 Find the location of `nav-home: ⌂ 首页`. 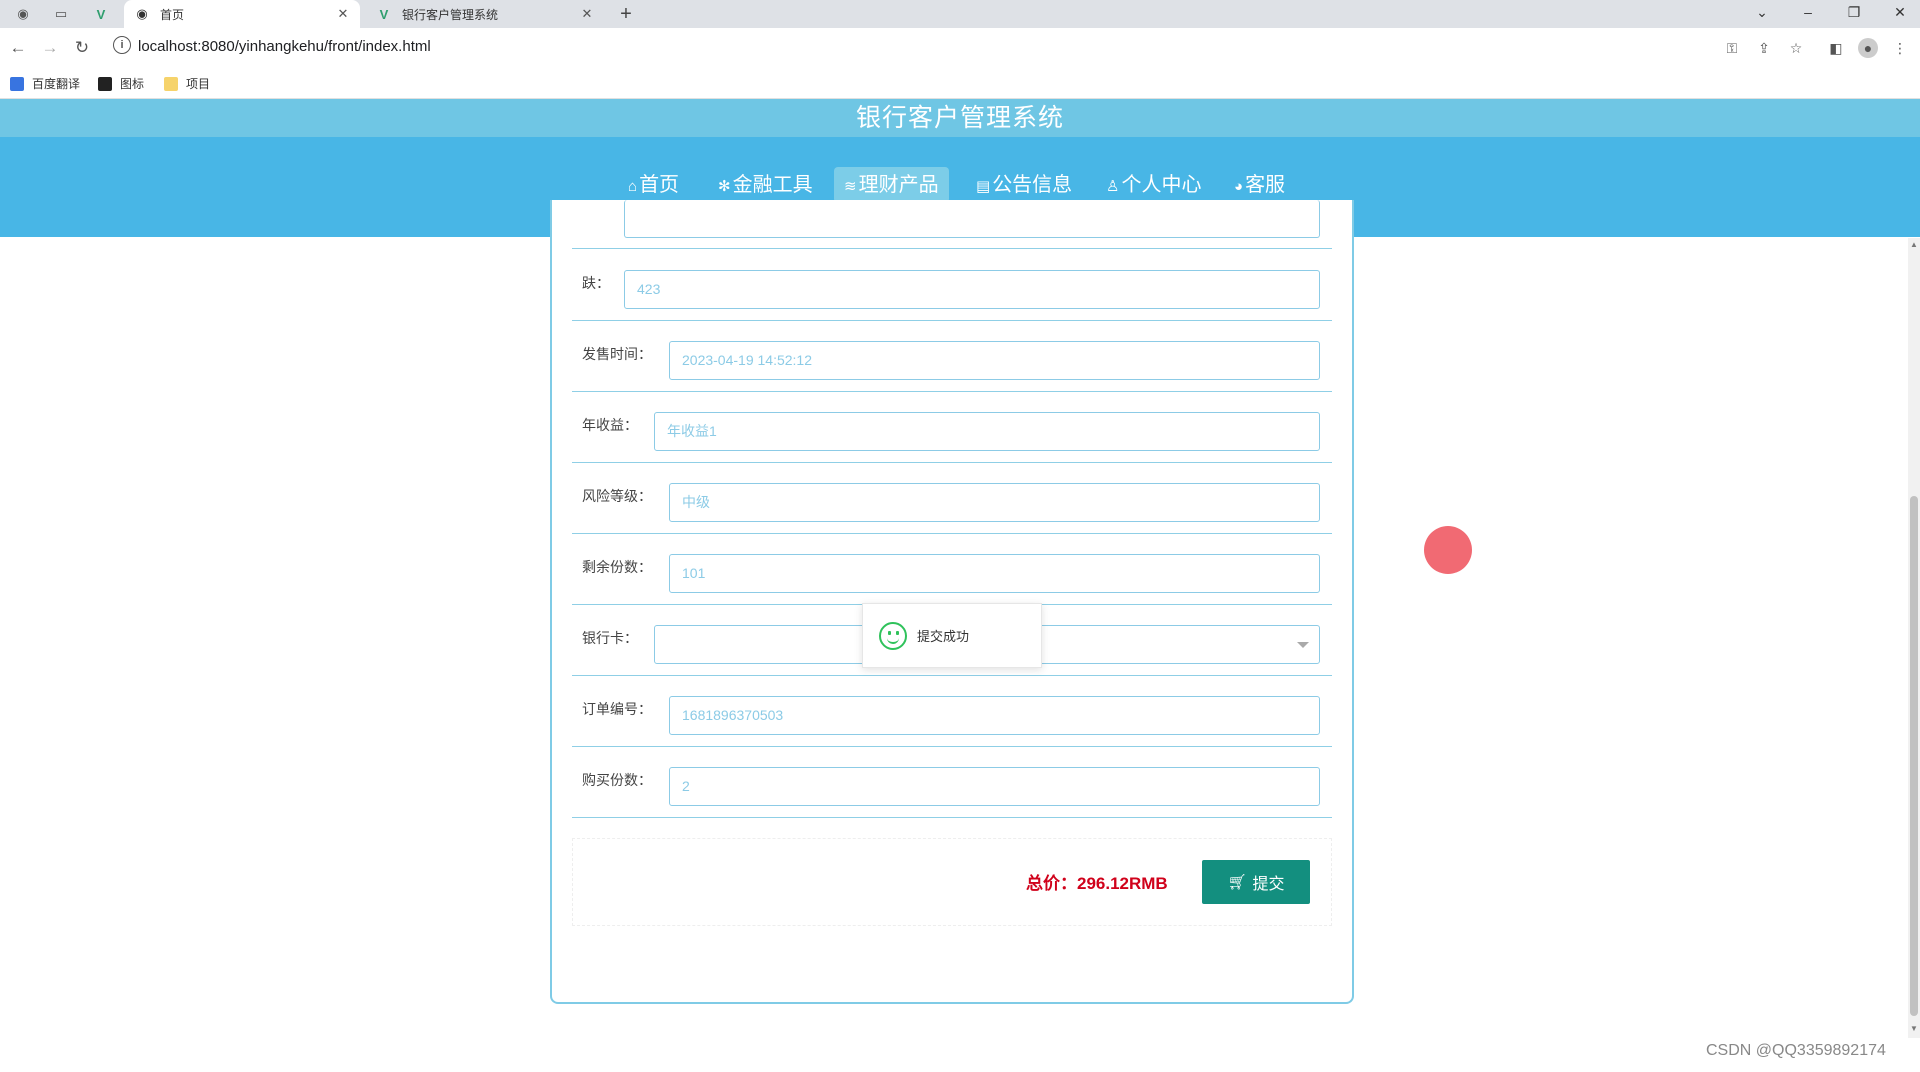

nav-home: ⌂ 首页 is located at coordinates (653, 185).